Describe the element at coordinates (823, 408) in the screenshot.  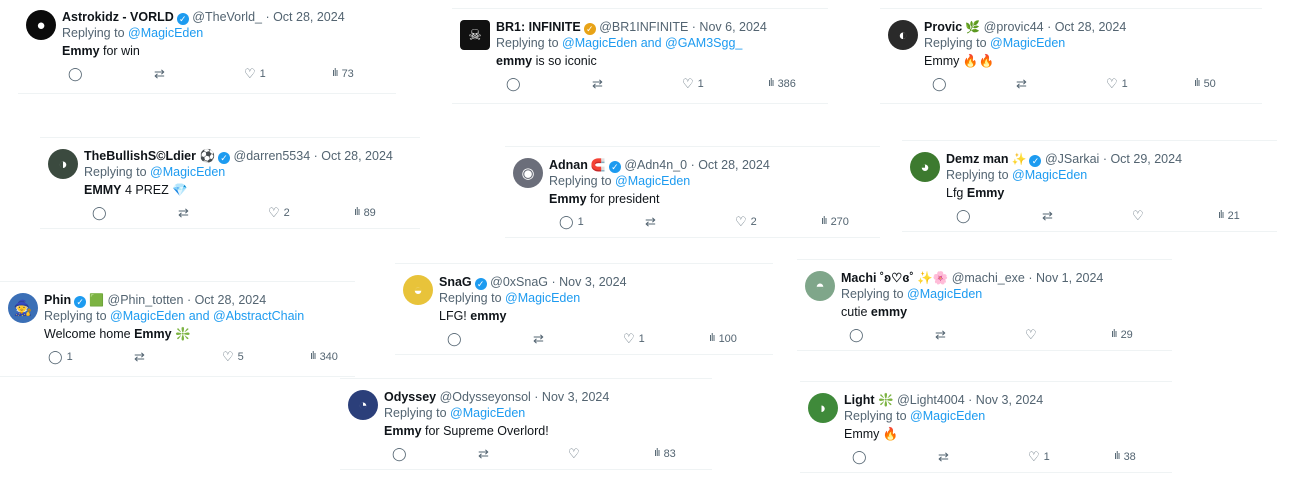
I see `avatar: ◗` at that location.